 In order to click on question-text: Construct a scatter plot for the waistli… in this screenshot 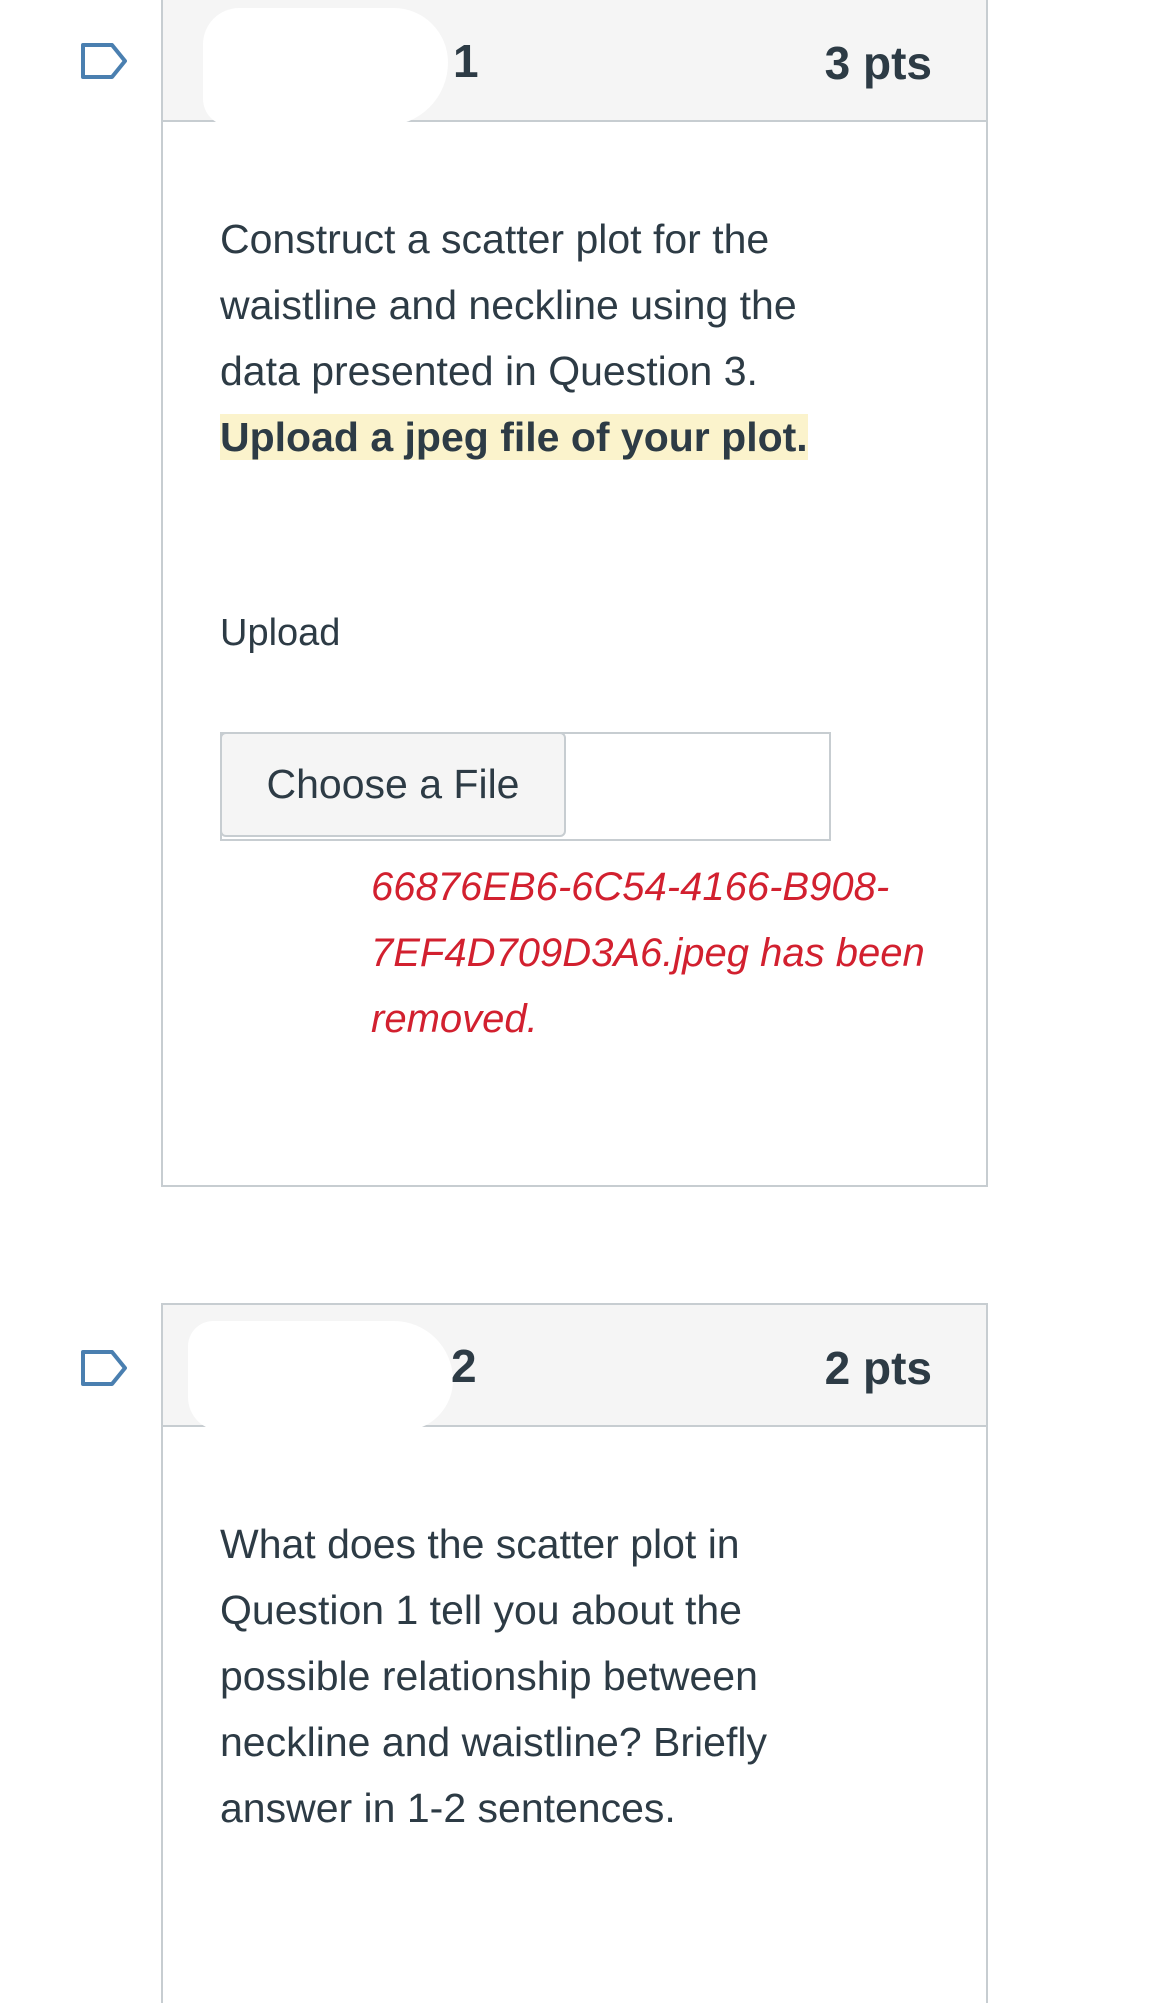, I will do `click(540, 338)`.